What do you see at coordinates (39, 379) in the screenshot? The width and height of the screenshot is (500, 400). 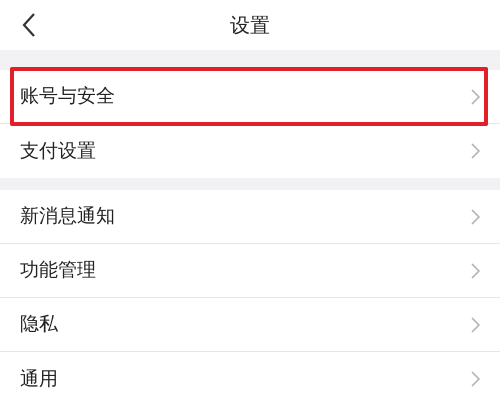 I see `item-label: 通用` at bounding box center [39, 379].